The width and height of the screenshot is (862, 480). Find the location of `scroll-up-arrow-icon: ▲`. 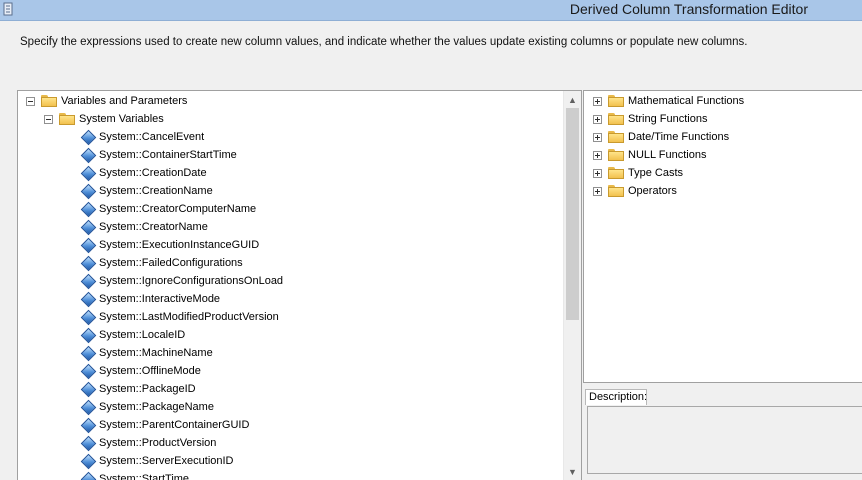

scroll-up-arrow-icon: ▲ is located at coordinates (572, 99).